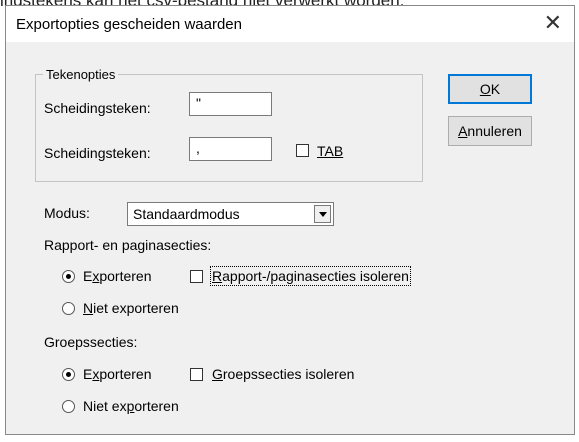 This screenshot has width=579, height=442. I want to click on groep-exporteren-radio, so click(68, 374).